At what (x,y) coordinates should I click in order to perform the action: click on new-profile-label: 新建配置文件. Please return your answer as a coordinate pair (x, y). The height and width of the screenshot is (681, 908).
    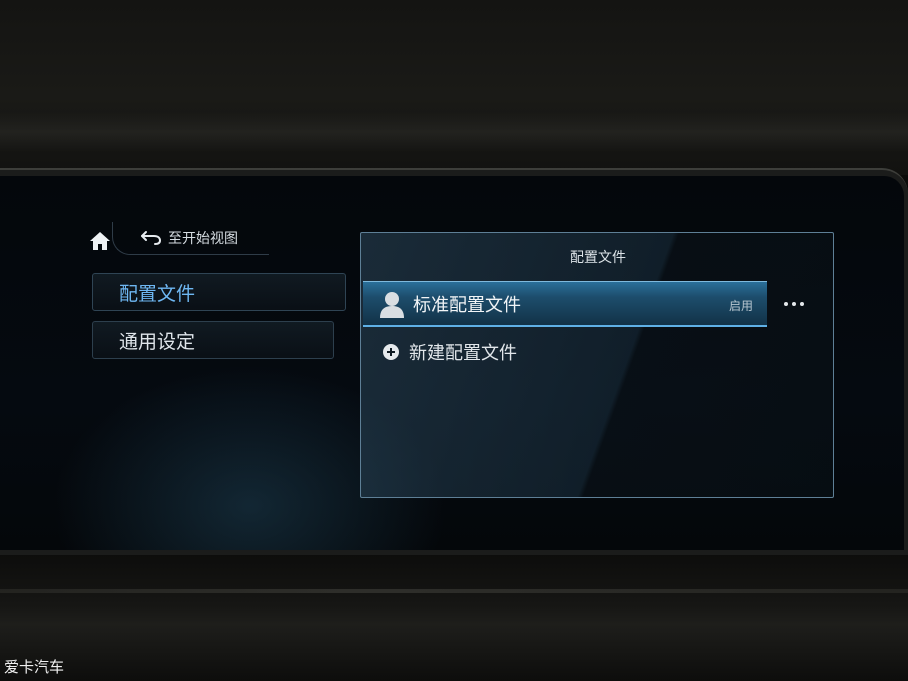
    Looking at the image, I should click on (463, 353).